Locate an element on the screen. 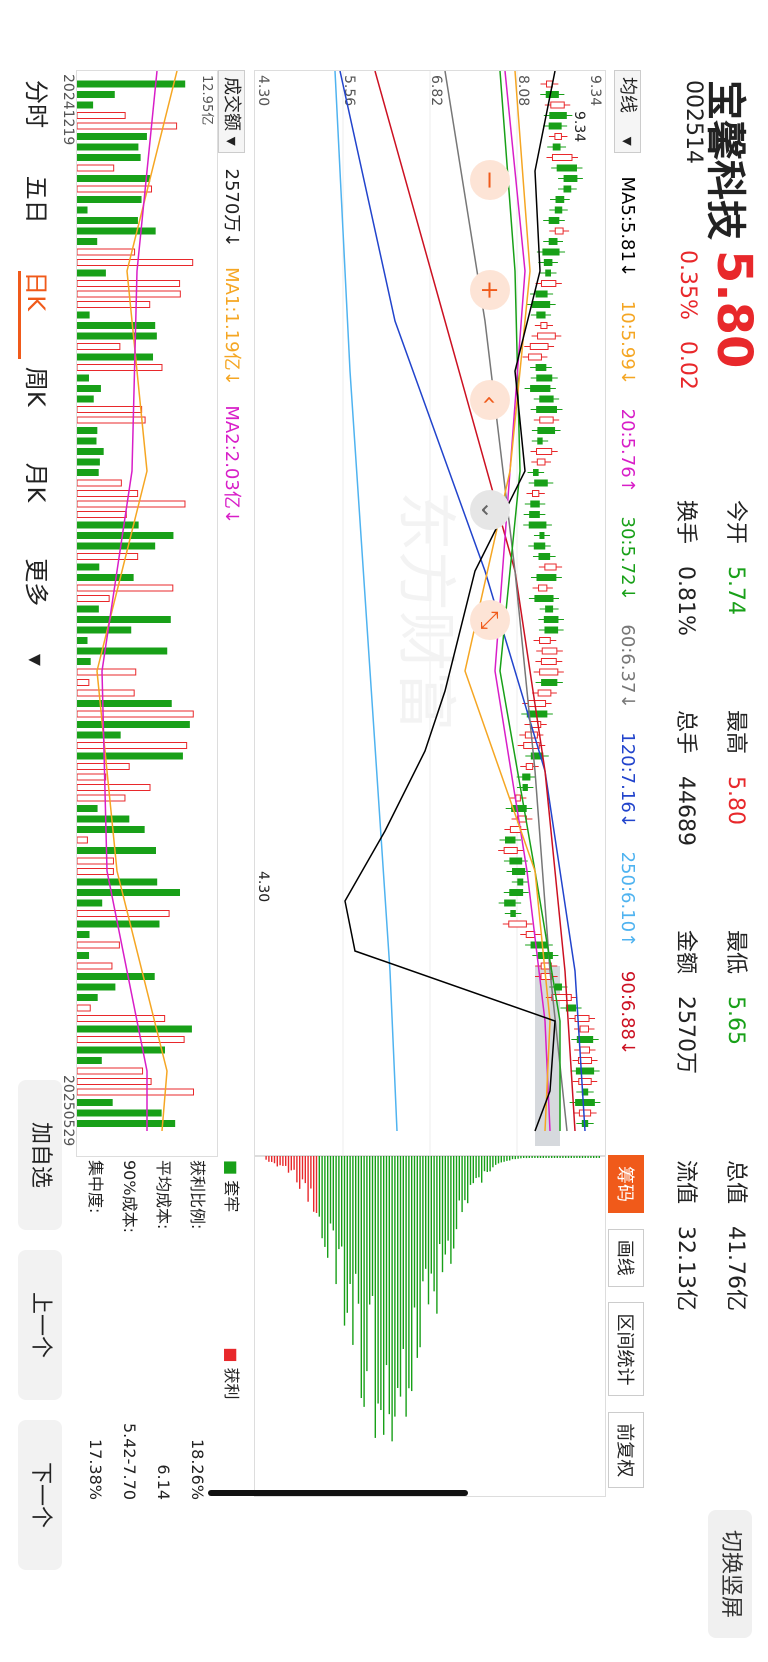 The height and width of the screenshot is (1662, 768). chip-bars is located at coordinates (432, 1299).